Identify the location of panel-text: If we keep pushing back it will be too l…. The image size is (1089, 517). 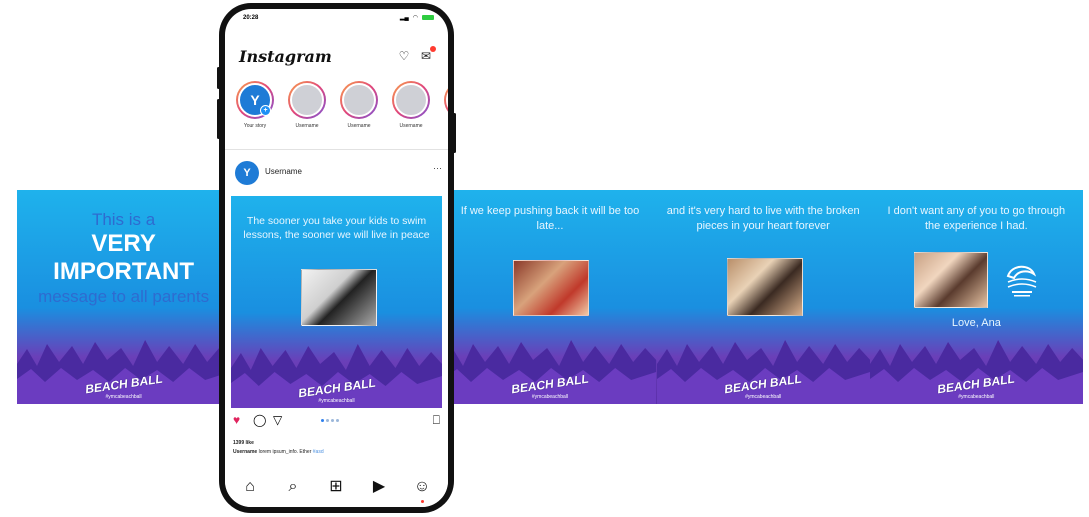
(550, 218).